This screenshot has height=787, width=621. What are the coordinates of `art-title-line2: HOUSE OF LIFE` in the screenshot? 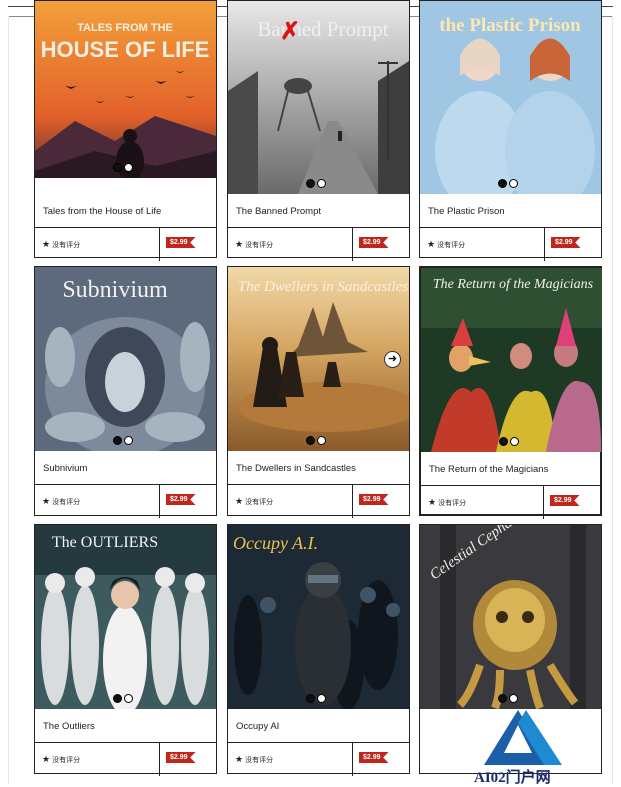 It's located at (125, 49).